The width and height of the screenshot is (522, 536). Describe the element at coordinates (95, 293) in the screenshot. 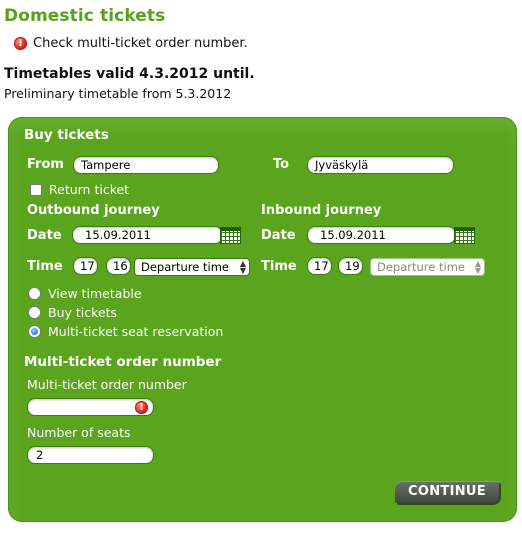

I see `view-timetable-label: View timetable` at that location.